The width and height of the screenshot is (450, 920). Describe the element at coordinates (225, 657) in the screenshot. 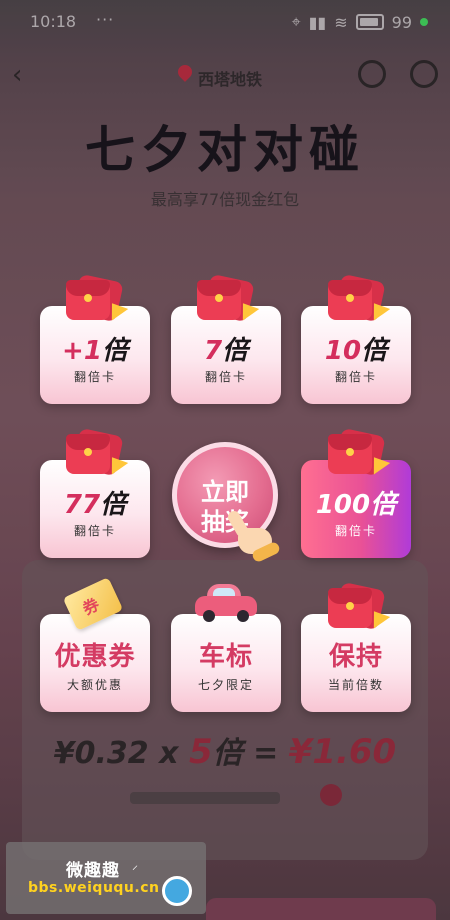

I see `prize-title: 车标` at that location.